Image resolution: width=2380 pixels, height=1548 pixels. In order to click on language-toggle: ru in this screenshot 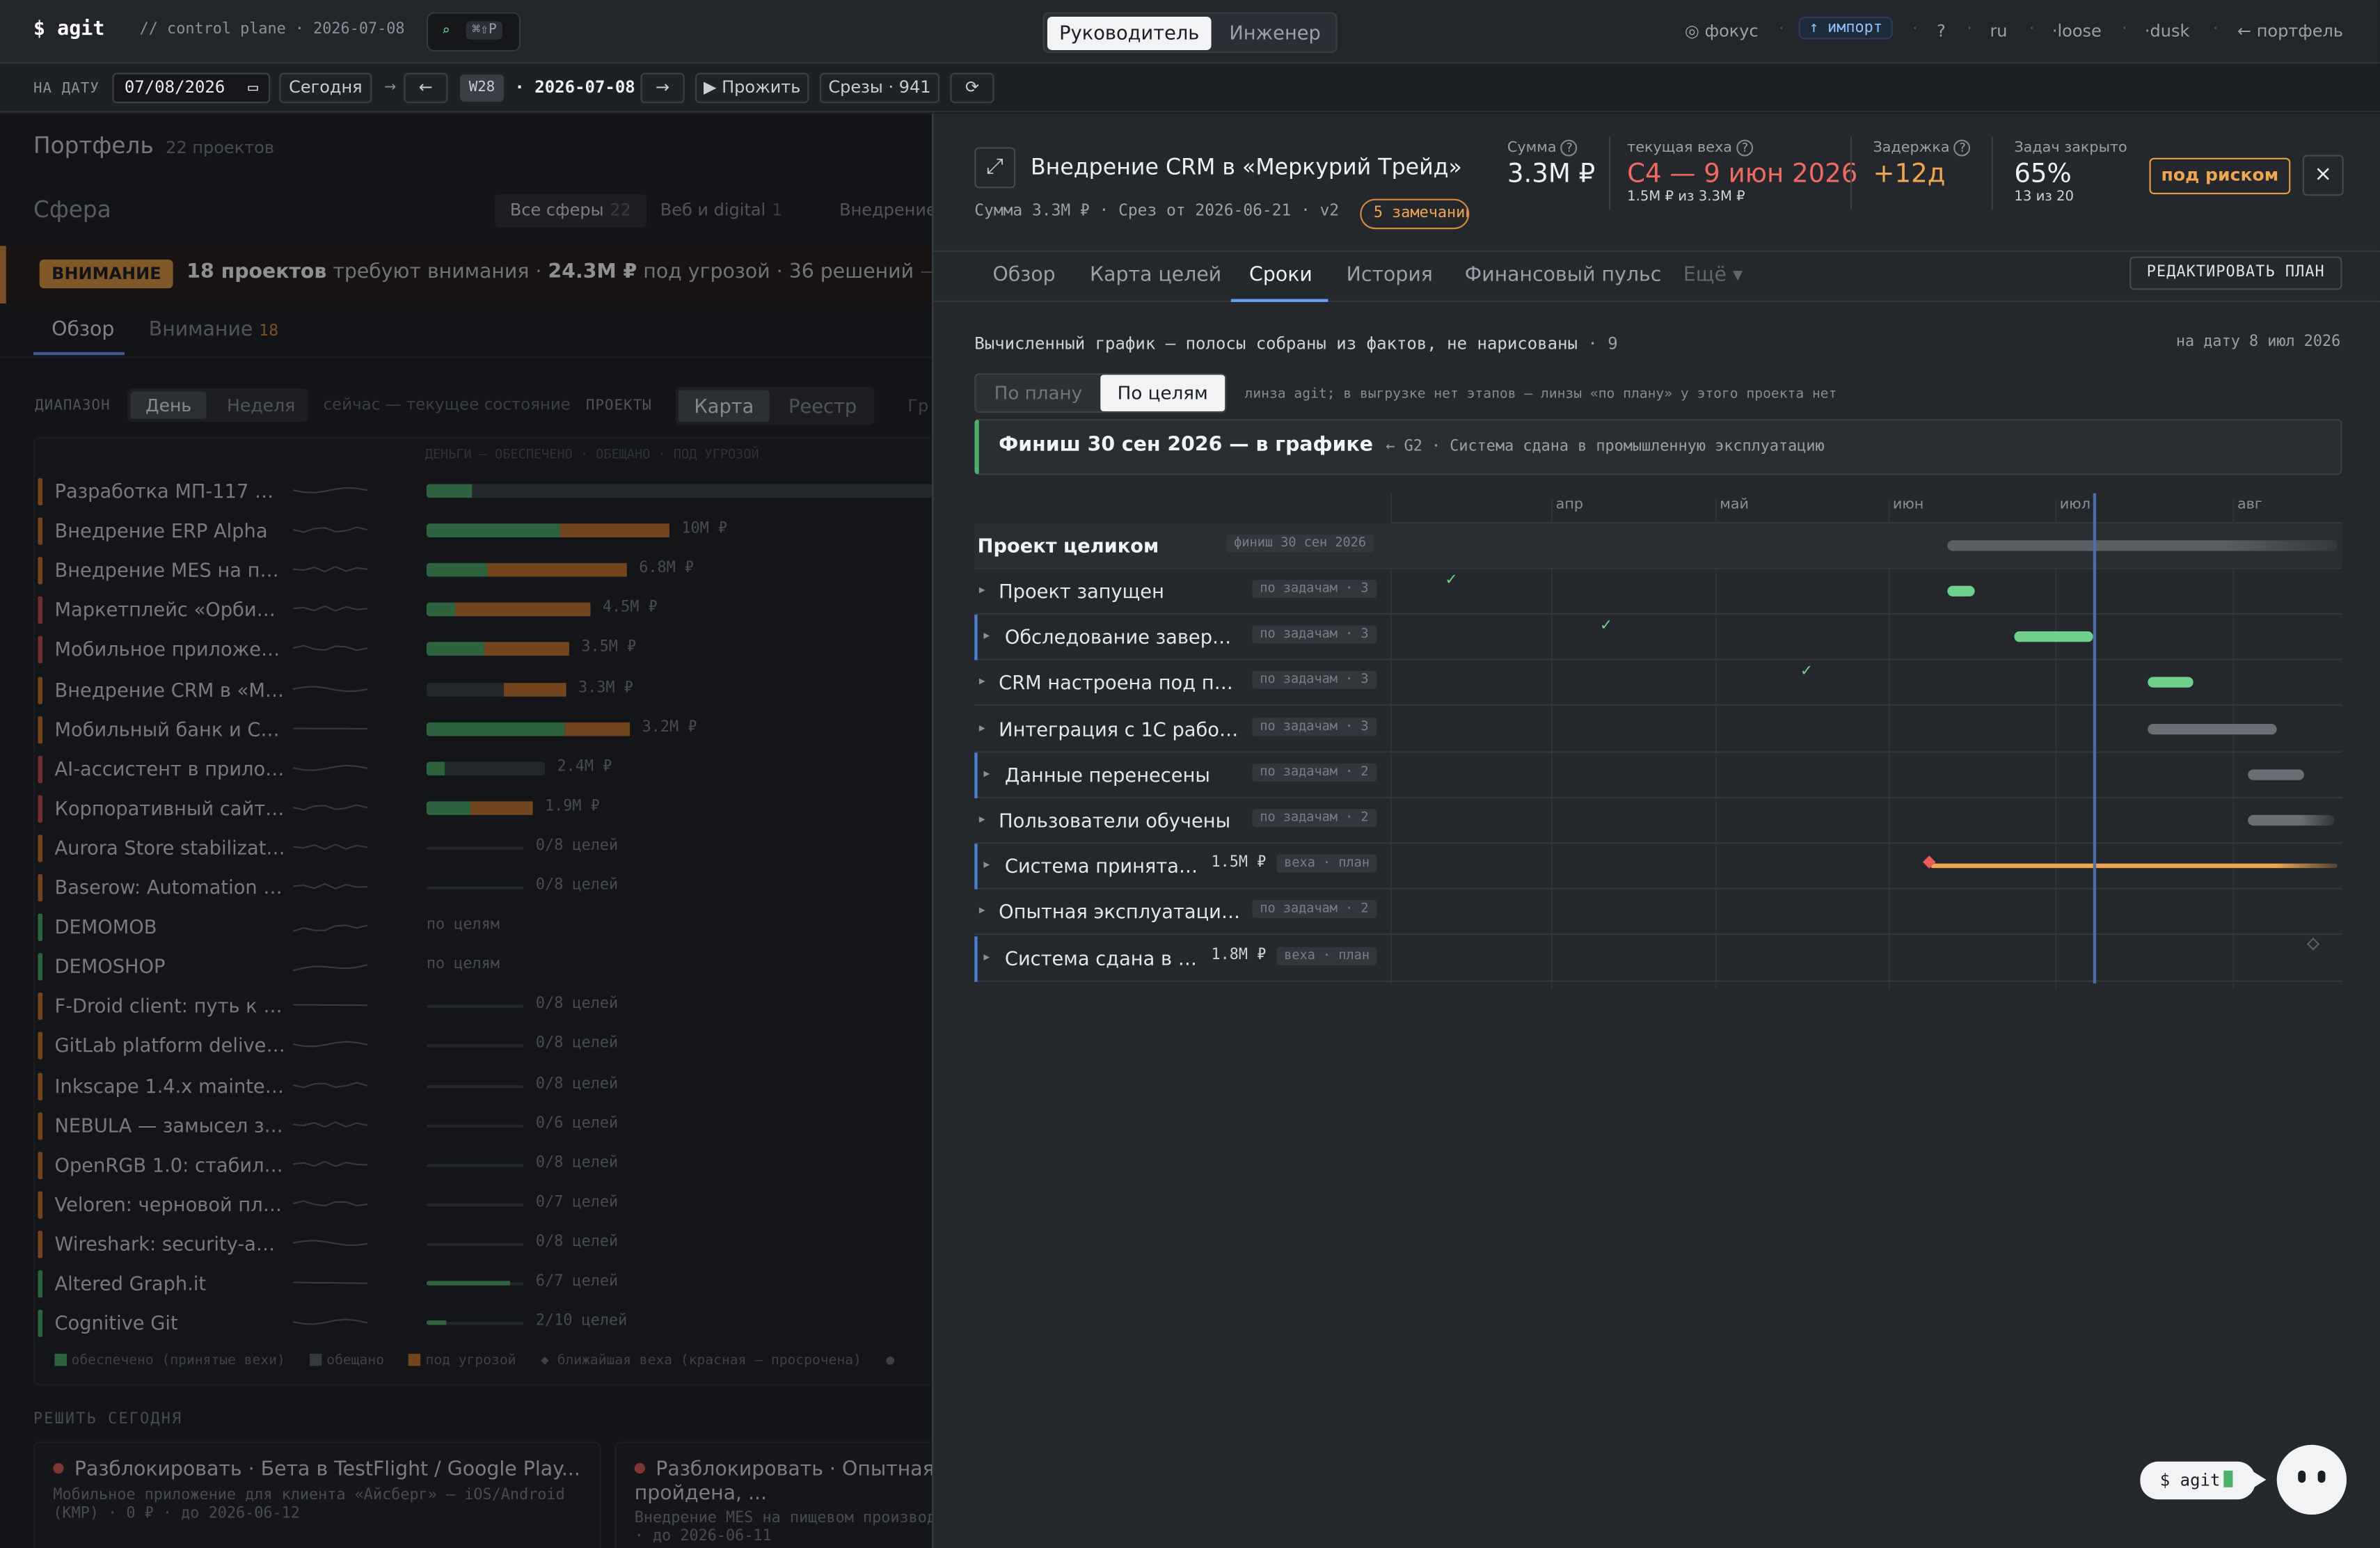, I will do `click(1999, 31)`.